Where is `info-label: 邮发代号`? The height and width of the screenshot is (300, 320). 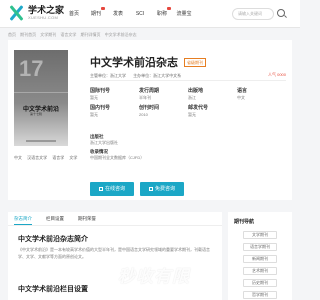
info-label: 邮发代号 is located at coordinates (198, 108).